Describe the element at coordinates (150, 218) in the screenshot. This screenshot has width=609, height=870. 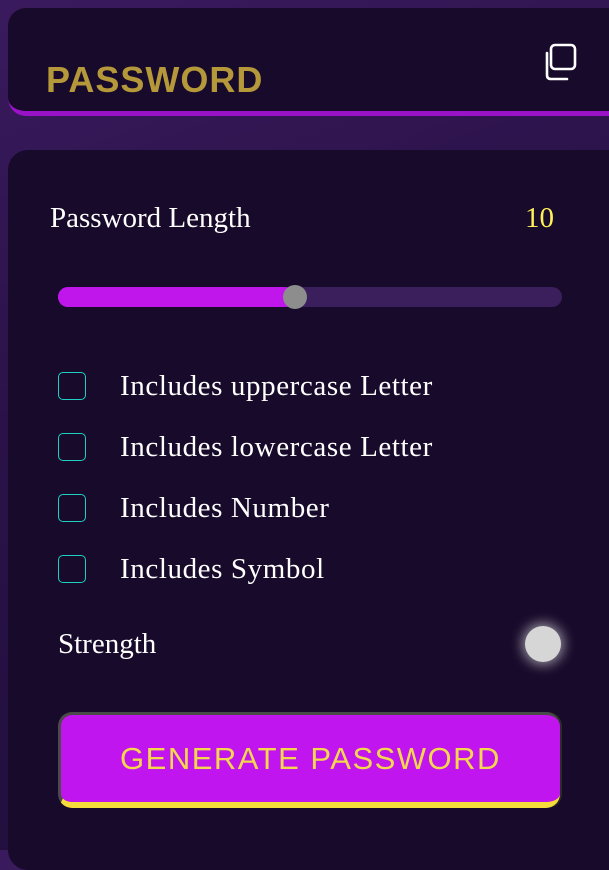
I see `length-label: Password Length` at that location.